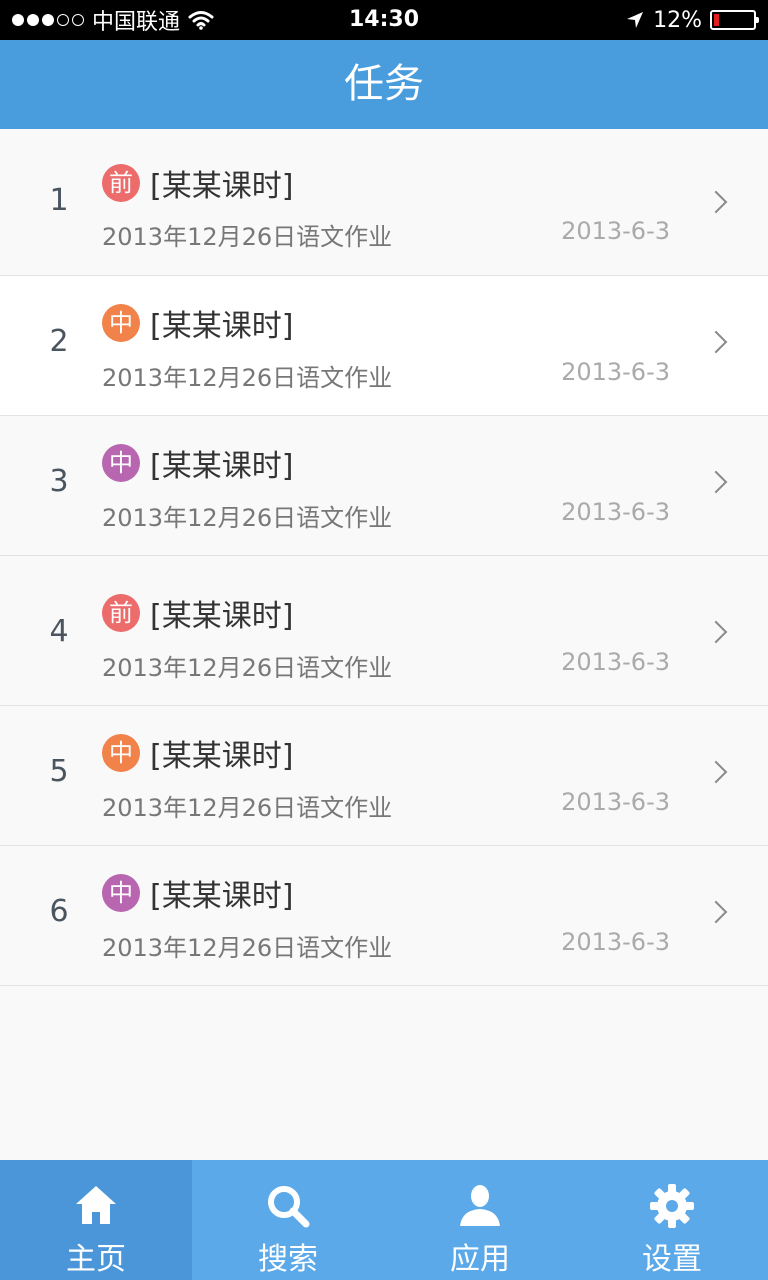  I want to click on page-title: 任务, so click(384, 84).